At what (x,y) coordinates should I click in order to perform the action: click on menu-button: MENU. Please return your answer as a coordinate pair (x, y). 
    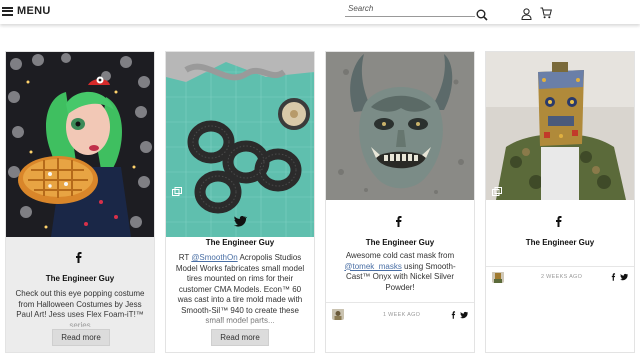
    Looking at the image, I should click on (26, 11).